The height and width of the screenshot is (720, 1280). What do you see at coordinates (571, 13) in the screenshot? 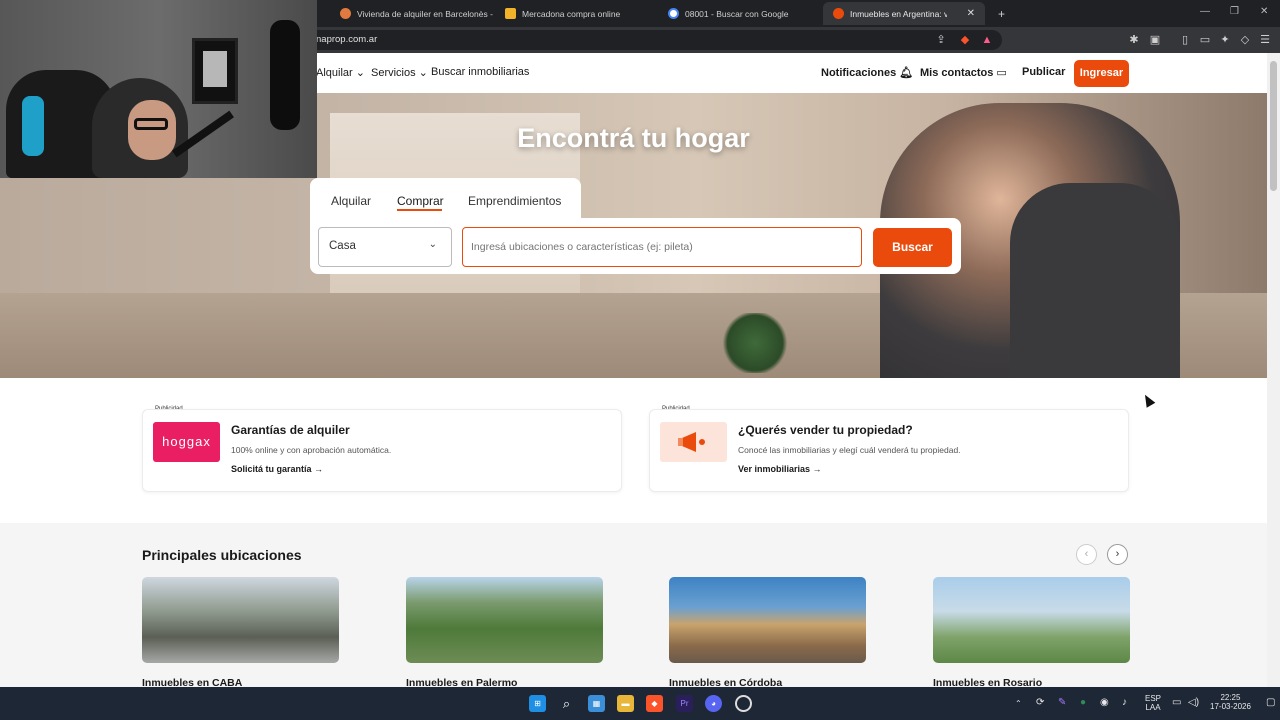
I see `tab-label: Mercadona compra online` at bounding box center [571, 13].